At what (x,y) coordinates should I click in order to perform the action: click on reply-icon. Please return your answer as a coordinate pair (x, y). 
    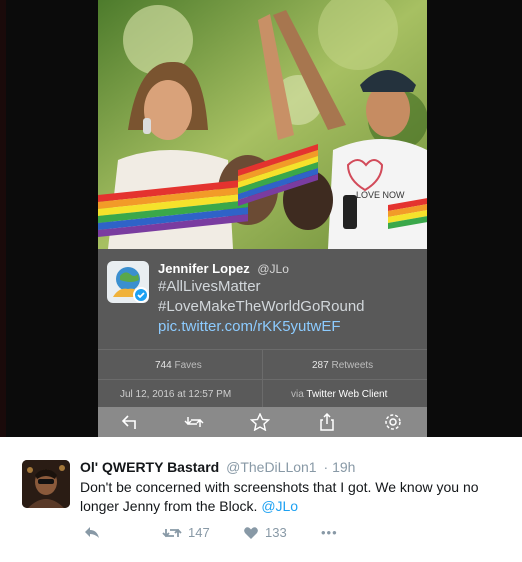
    Looking at the image, I should click on (92, 532).